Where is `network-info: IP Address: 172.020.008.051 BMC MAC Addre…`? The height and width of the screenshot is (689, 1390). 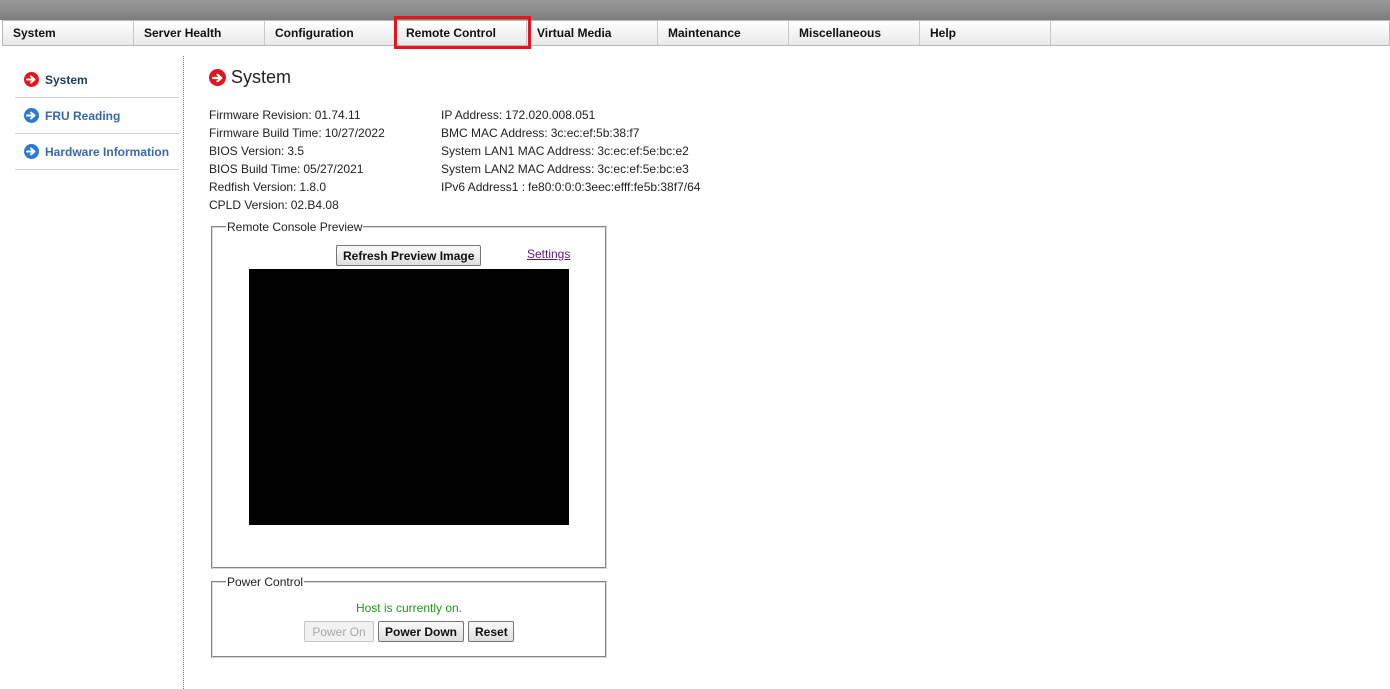
network-info: IP Address: 172.020.008.051 BMC MAC Addre… is located at coordinates (570, 151).